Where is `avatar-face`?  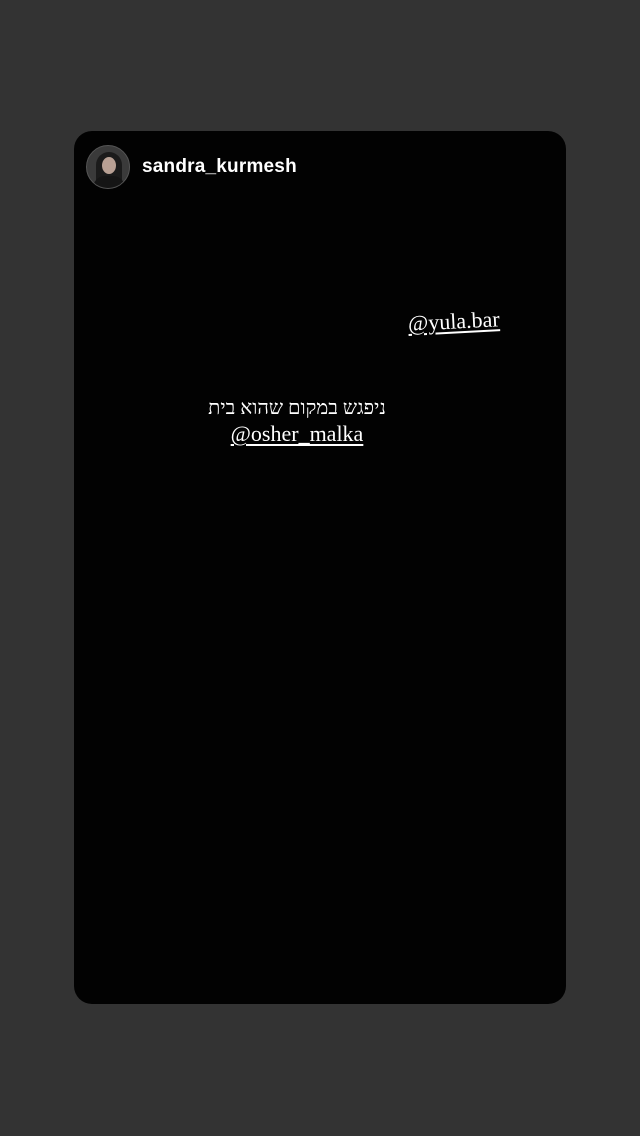
avatar-face is located at coordinates (109, 165).